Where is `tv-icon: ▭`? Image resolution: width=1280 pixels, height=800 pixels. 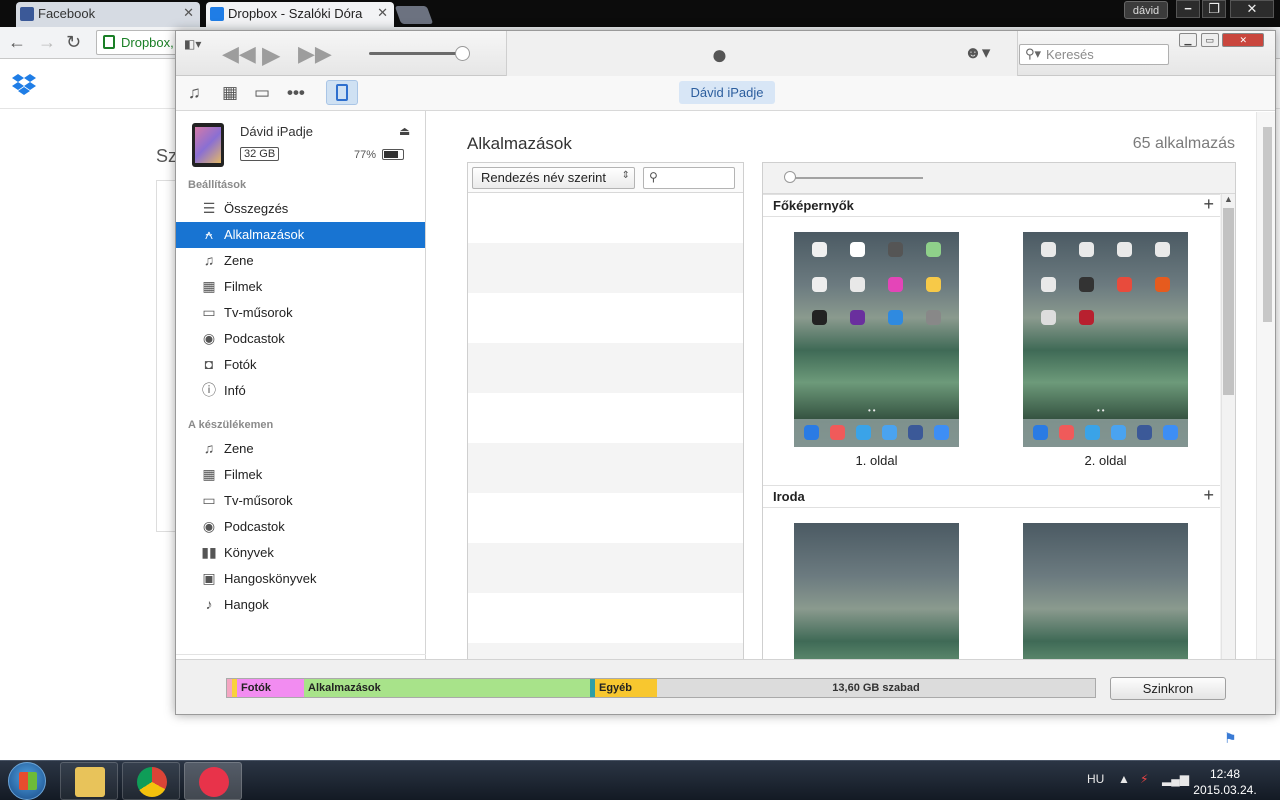 tv-icon: ▭ is located at coordinates (262, 93).